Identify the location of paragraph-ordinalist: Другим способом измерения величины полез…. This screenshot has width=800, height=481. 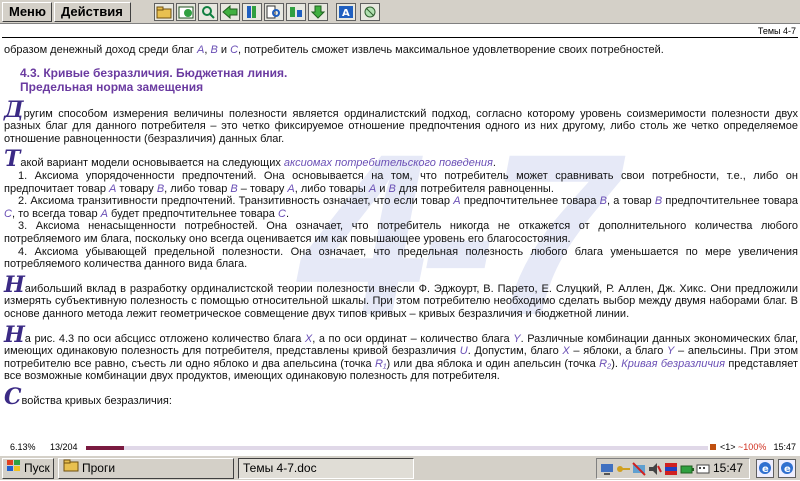
(401, 120).